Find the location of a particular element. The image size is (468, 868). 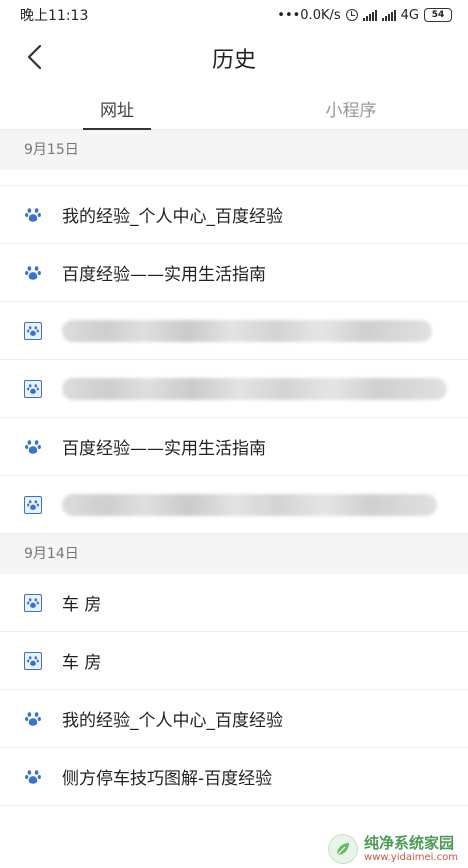

network-speed: •••0.0K/s is located at coordinates (309, 15).